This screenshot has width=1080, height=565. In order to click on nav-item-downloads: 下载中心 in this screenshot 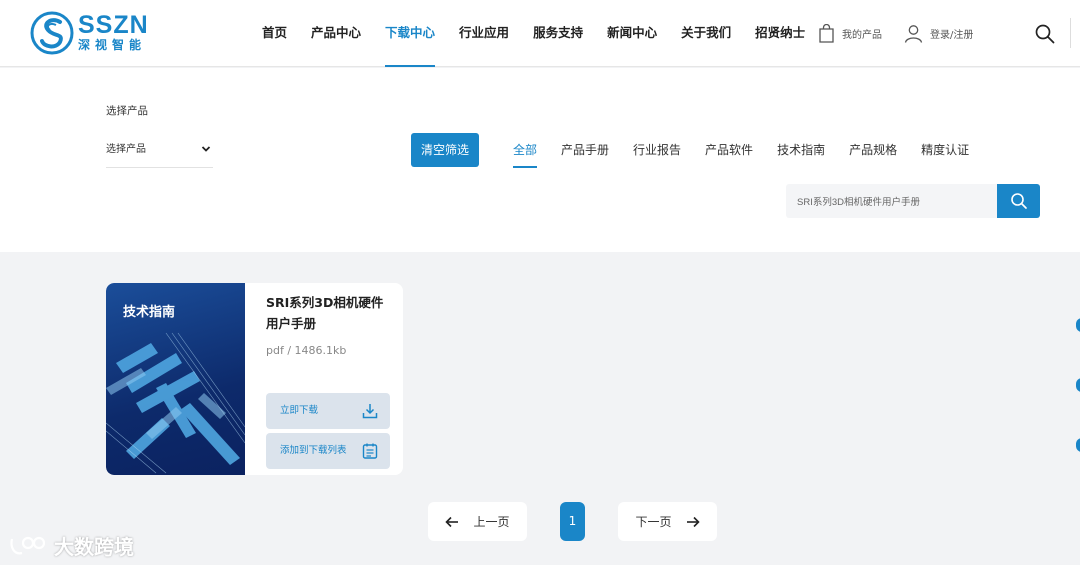, I will do `click(410, 33)`.